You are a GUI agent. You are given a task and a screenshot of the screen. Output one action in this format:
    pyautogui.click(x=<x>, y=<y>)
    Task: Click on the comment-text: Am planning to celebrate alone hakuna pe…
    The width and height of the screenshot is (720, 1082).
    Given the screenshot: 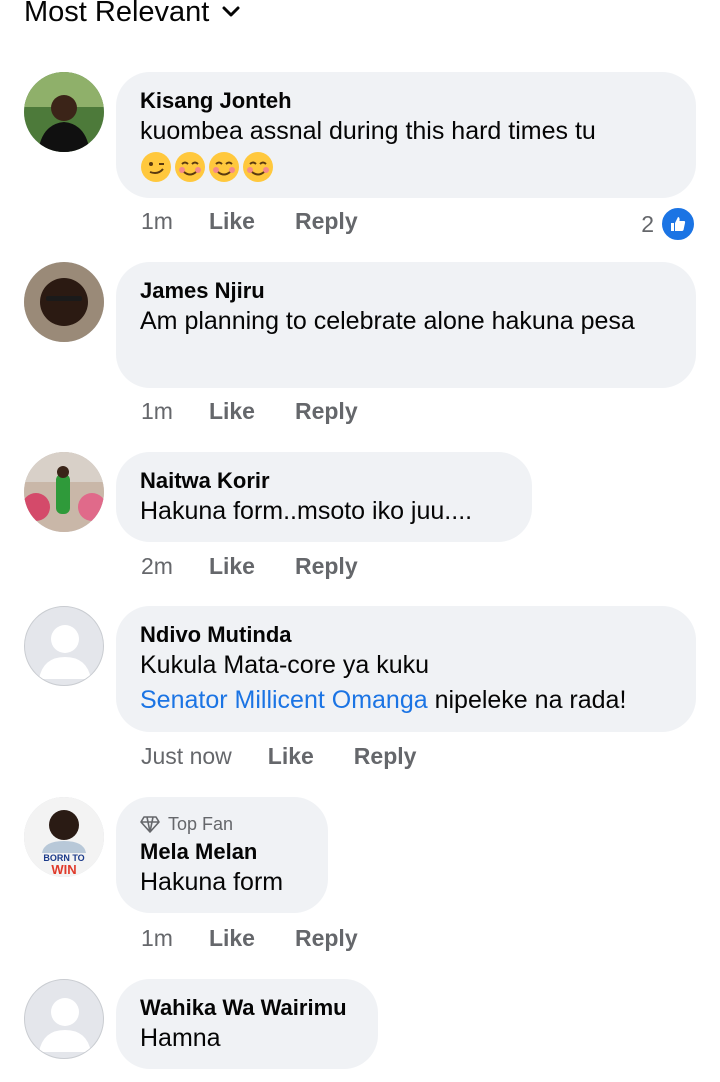 What is the action you would take?
    pyautogui.click(x=387, y=321)
    